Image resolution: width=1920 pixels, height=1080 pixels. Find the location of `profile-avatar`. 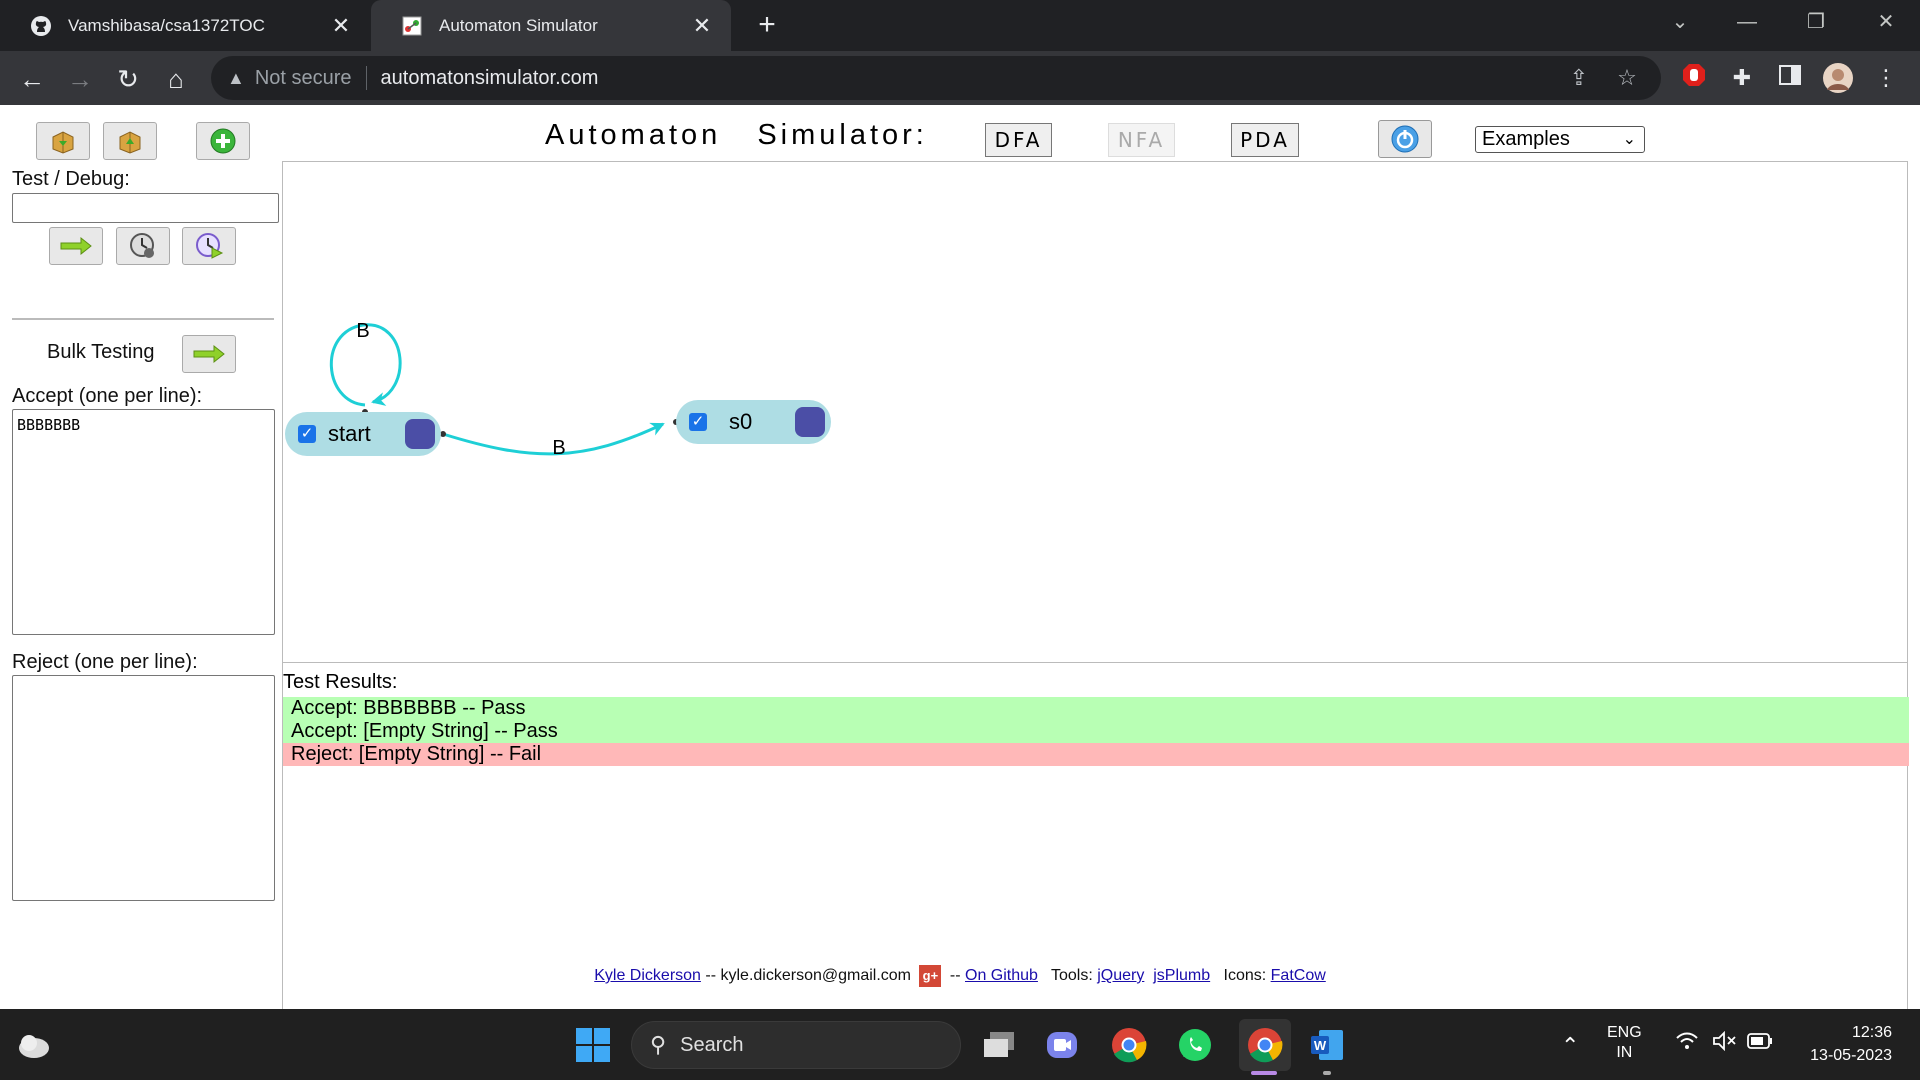

profile-avatar is located at coordinates (1838, 78).